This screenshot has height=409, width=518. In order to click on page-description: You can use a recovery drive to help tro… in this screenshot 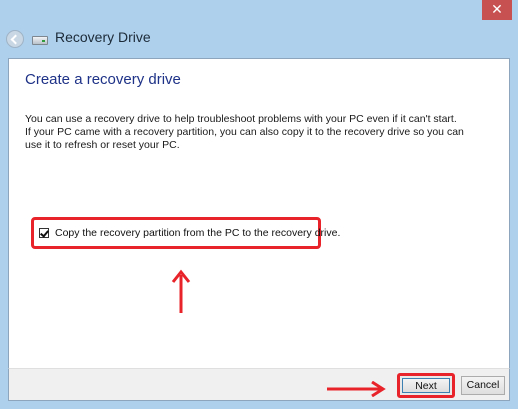, I will do `click(244, 132)`.